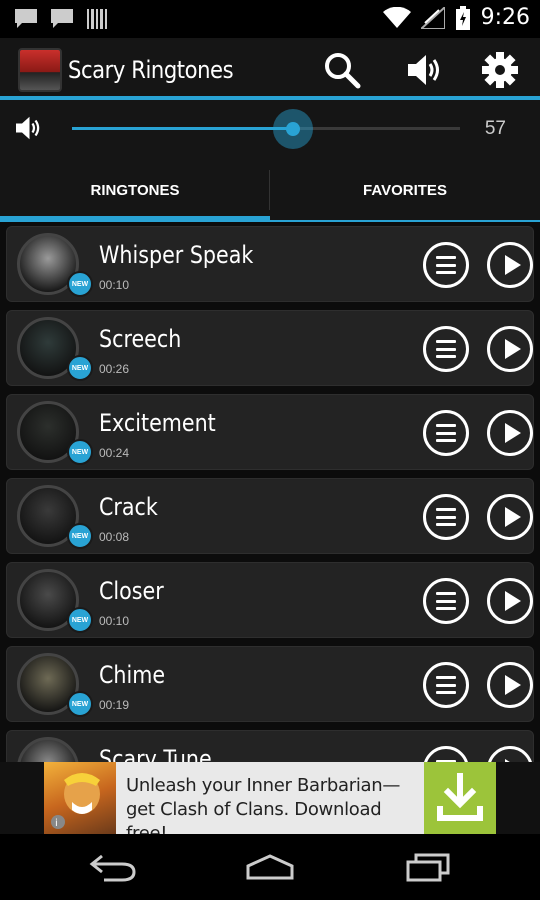  I want to click on ad-image: i, so click(80, 798).